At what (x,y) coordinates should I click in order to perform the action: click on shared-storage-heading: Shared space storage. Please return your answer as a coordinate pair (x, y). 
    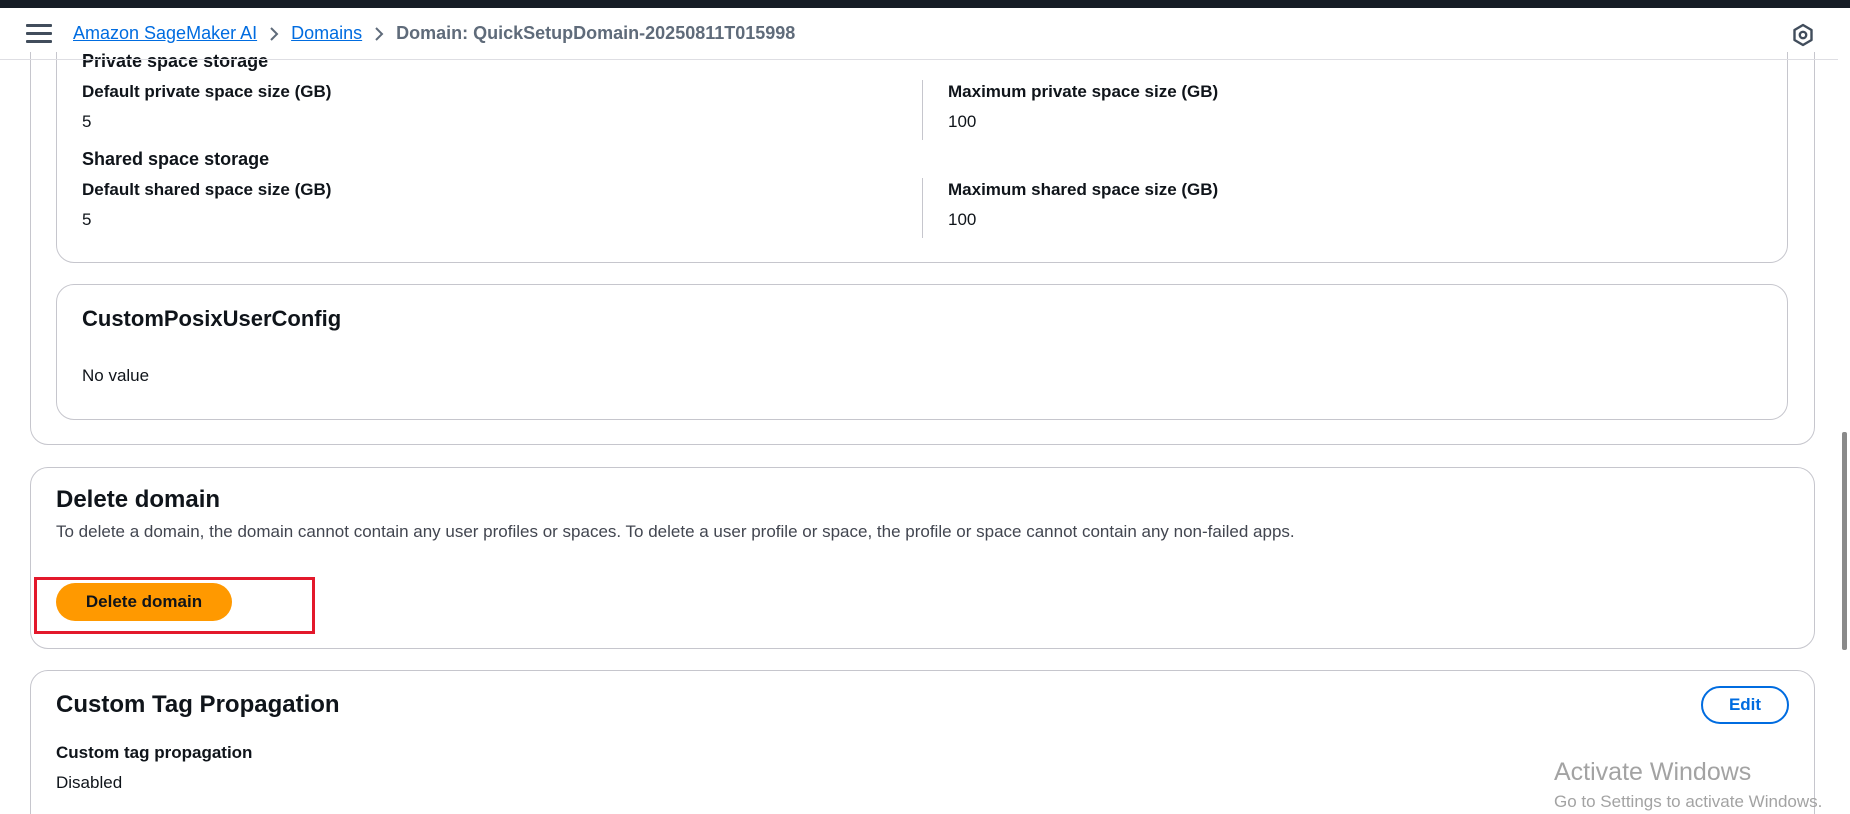
    Looking at the image, I should click on (176, 159).